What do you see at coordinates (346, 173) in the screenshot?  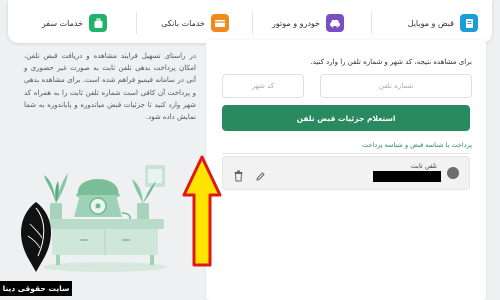 I see `saved-phone-item: تلفن ثابت` at bounding box center [346, 173].